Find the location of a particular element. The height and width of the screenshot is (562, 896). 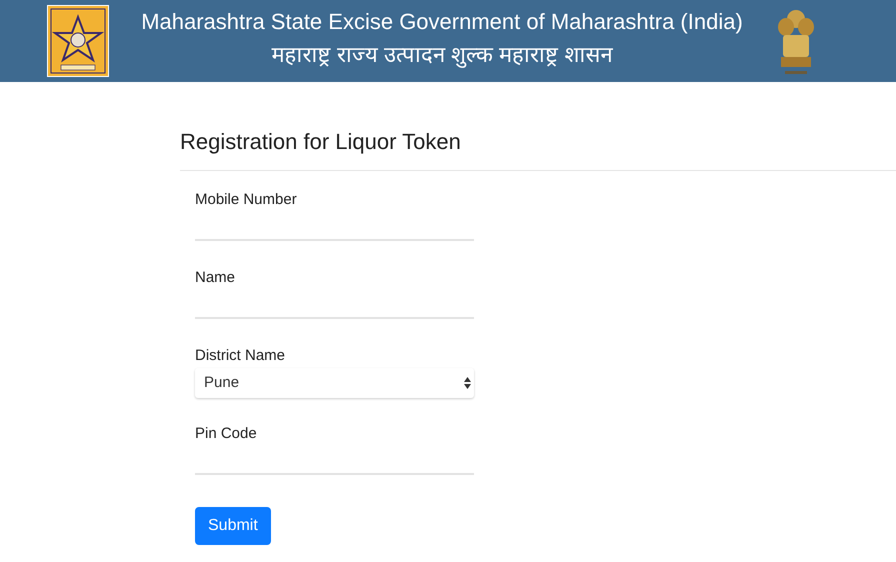

form-title: Registration for Liquor Token is located at coordinates (320, 142).